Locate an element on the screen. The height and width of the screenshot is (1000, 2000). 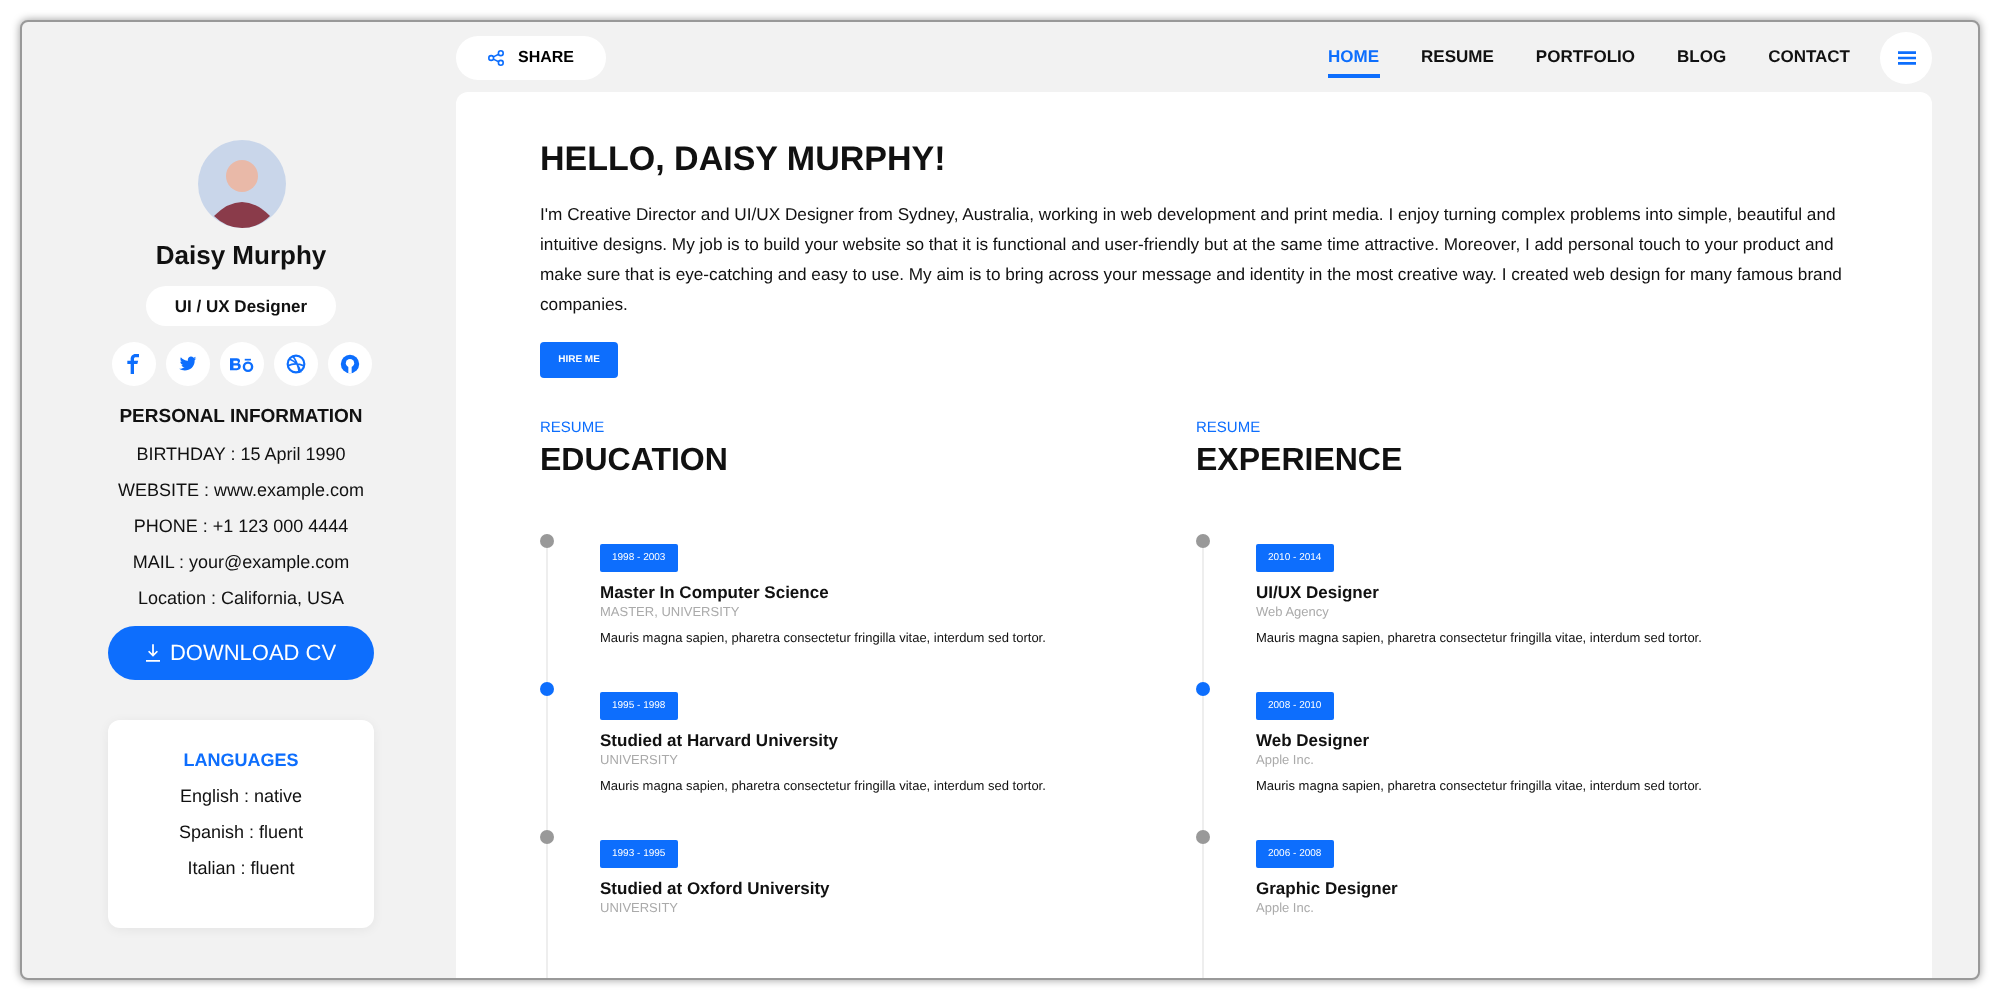
dribbble-icon is located at coordinates (295, 364).